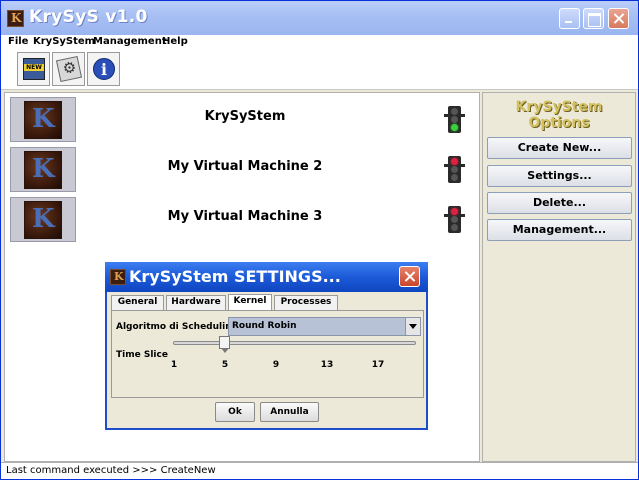 The image size is (639, 480). I want to click on vm-name: My Virtual Machine 3, so click(245, 216).